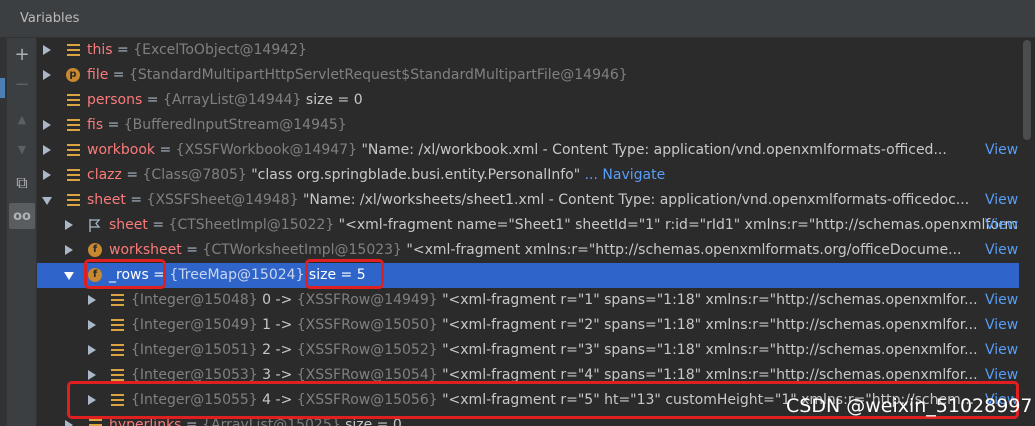 The image size is (1035, 426). What do you see at coordinates (115, 100) in the screenshot?
I see `variable-name: persons` at bounding box center [115, 100].